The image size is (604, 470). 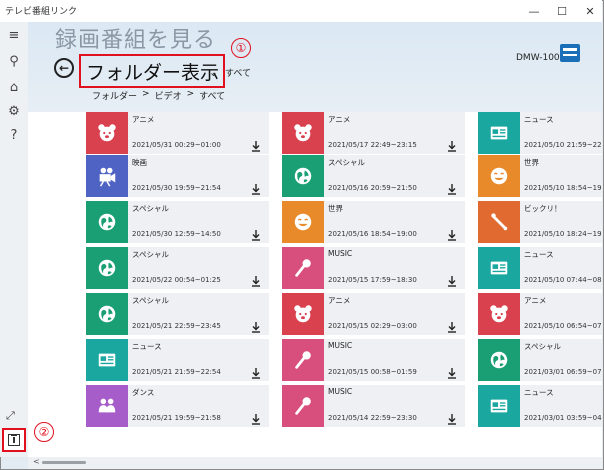 What do you see at coordinates (373, 314) in the screenshot?
I see `recording-tile: アニメ 2021/05/15 02:29~03:00` at bounding box center [373, 314].